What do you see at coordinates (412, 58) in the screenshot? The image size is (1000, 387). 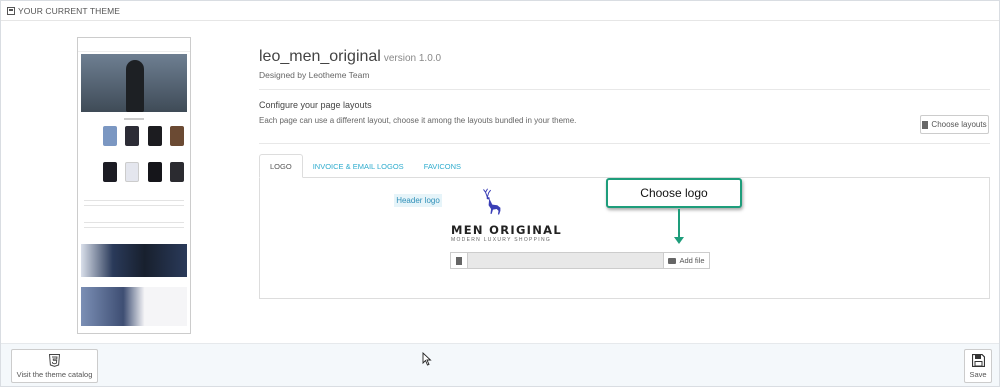 I see `theme-version: version 1.0.0` at bounding box center [412, 58].